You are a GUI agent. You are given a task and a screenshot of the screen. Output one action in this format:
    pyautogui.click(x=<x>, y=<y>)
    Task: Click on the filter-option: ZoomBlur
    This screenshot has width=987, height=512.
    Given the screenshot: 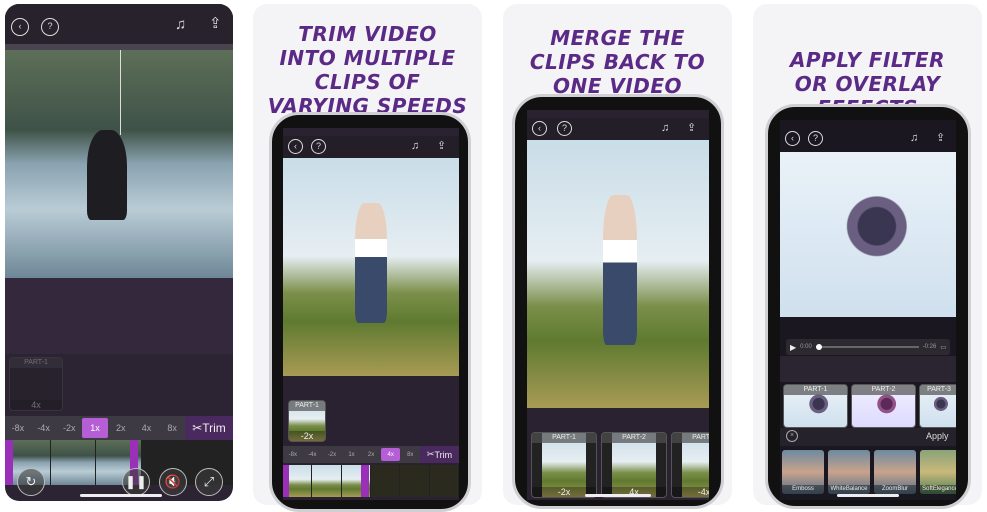 What is the action you would take?
    pyautogui.click(x=895, y=472)
    